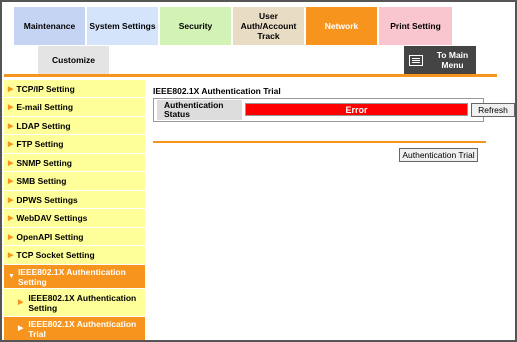 The height and width of the screenshot is (342, 517). What do you see at coordinates (74, 126) in the screenshot?
I see `sidebar-item-ldap: ▶ LDAP Setting` at bounding box center [74, 126].